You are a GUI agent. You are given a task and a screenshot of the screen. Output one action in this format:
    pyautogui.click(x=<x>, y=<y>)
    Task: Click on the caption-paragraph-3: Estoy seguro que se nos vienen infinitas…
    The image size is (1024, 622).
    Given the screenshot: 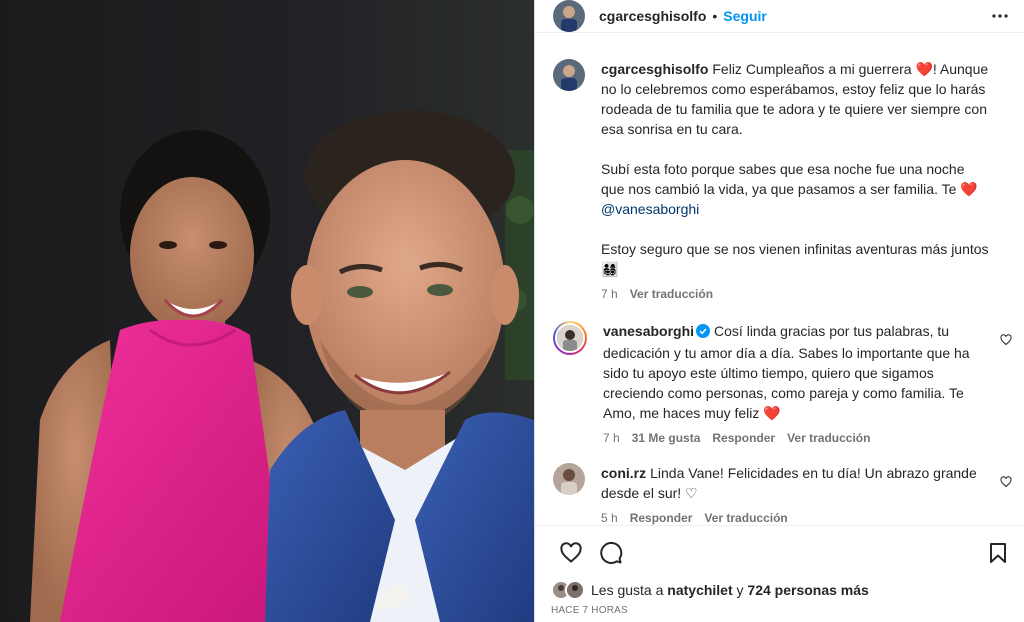 What is the action you would take?
    pyautogui.click(x=795, y=259)
    